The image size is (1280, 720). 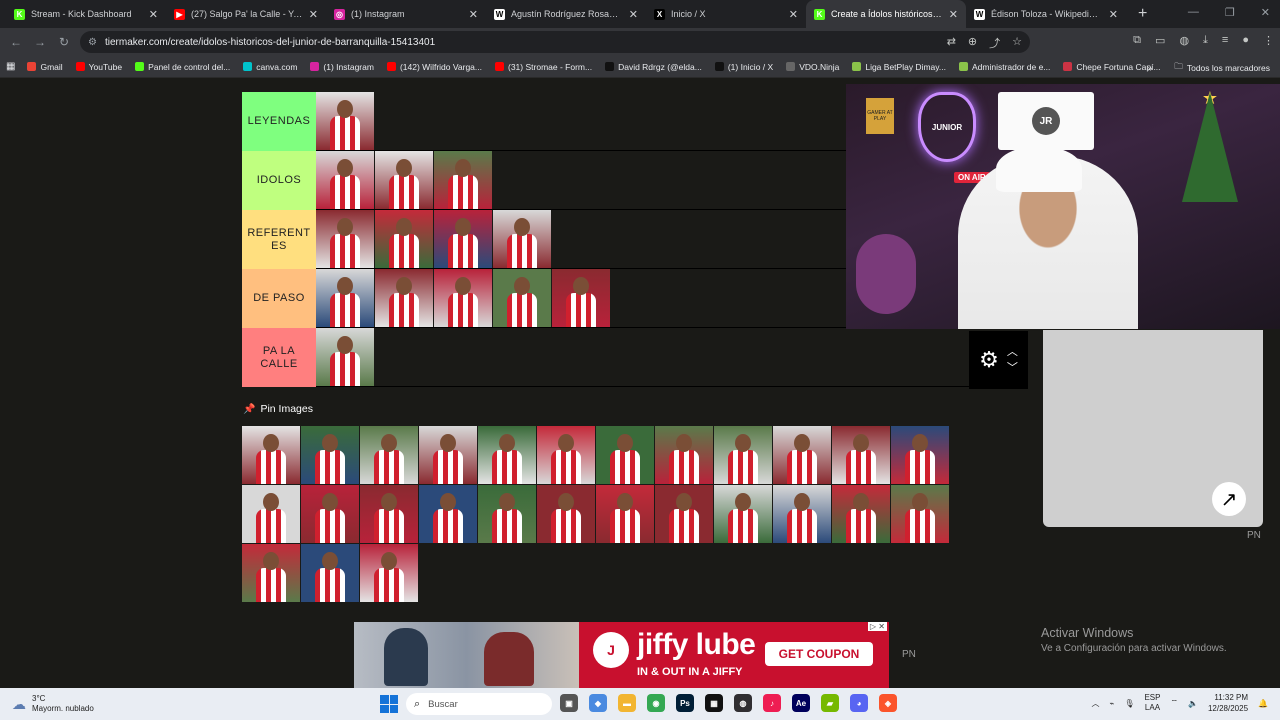 I want to click on browser-tab: ▶ (27) Salgo Pa' la Calle - YouTube ✕, so click(x=246, y=14).